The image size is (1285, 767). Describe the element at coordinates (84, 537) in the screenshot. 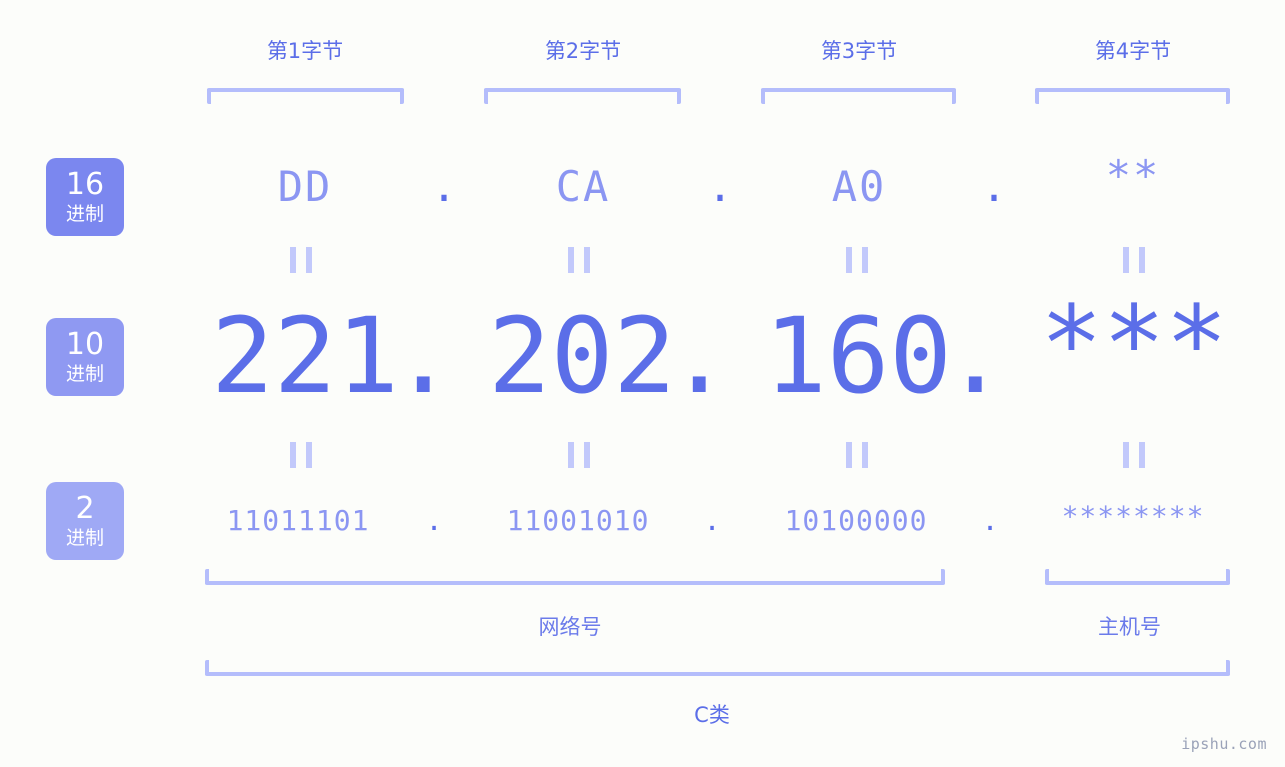

I see `radix-badge-binary-system: 进制` at that location.